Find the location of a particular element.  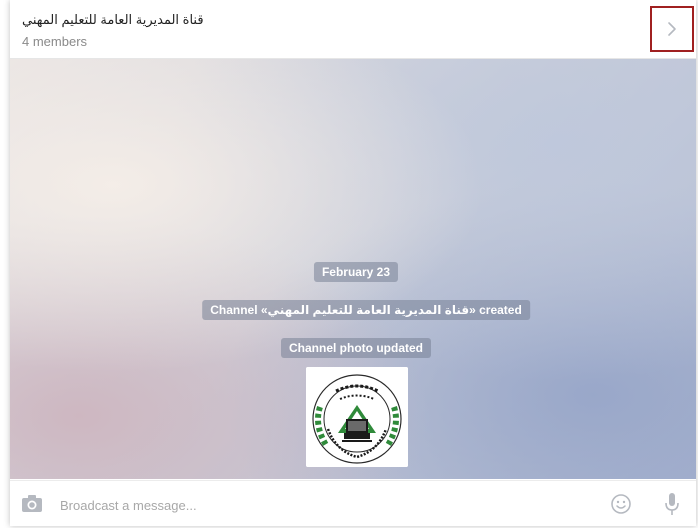

channel-photo is located at coordinates (357, 417).